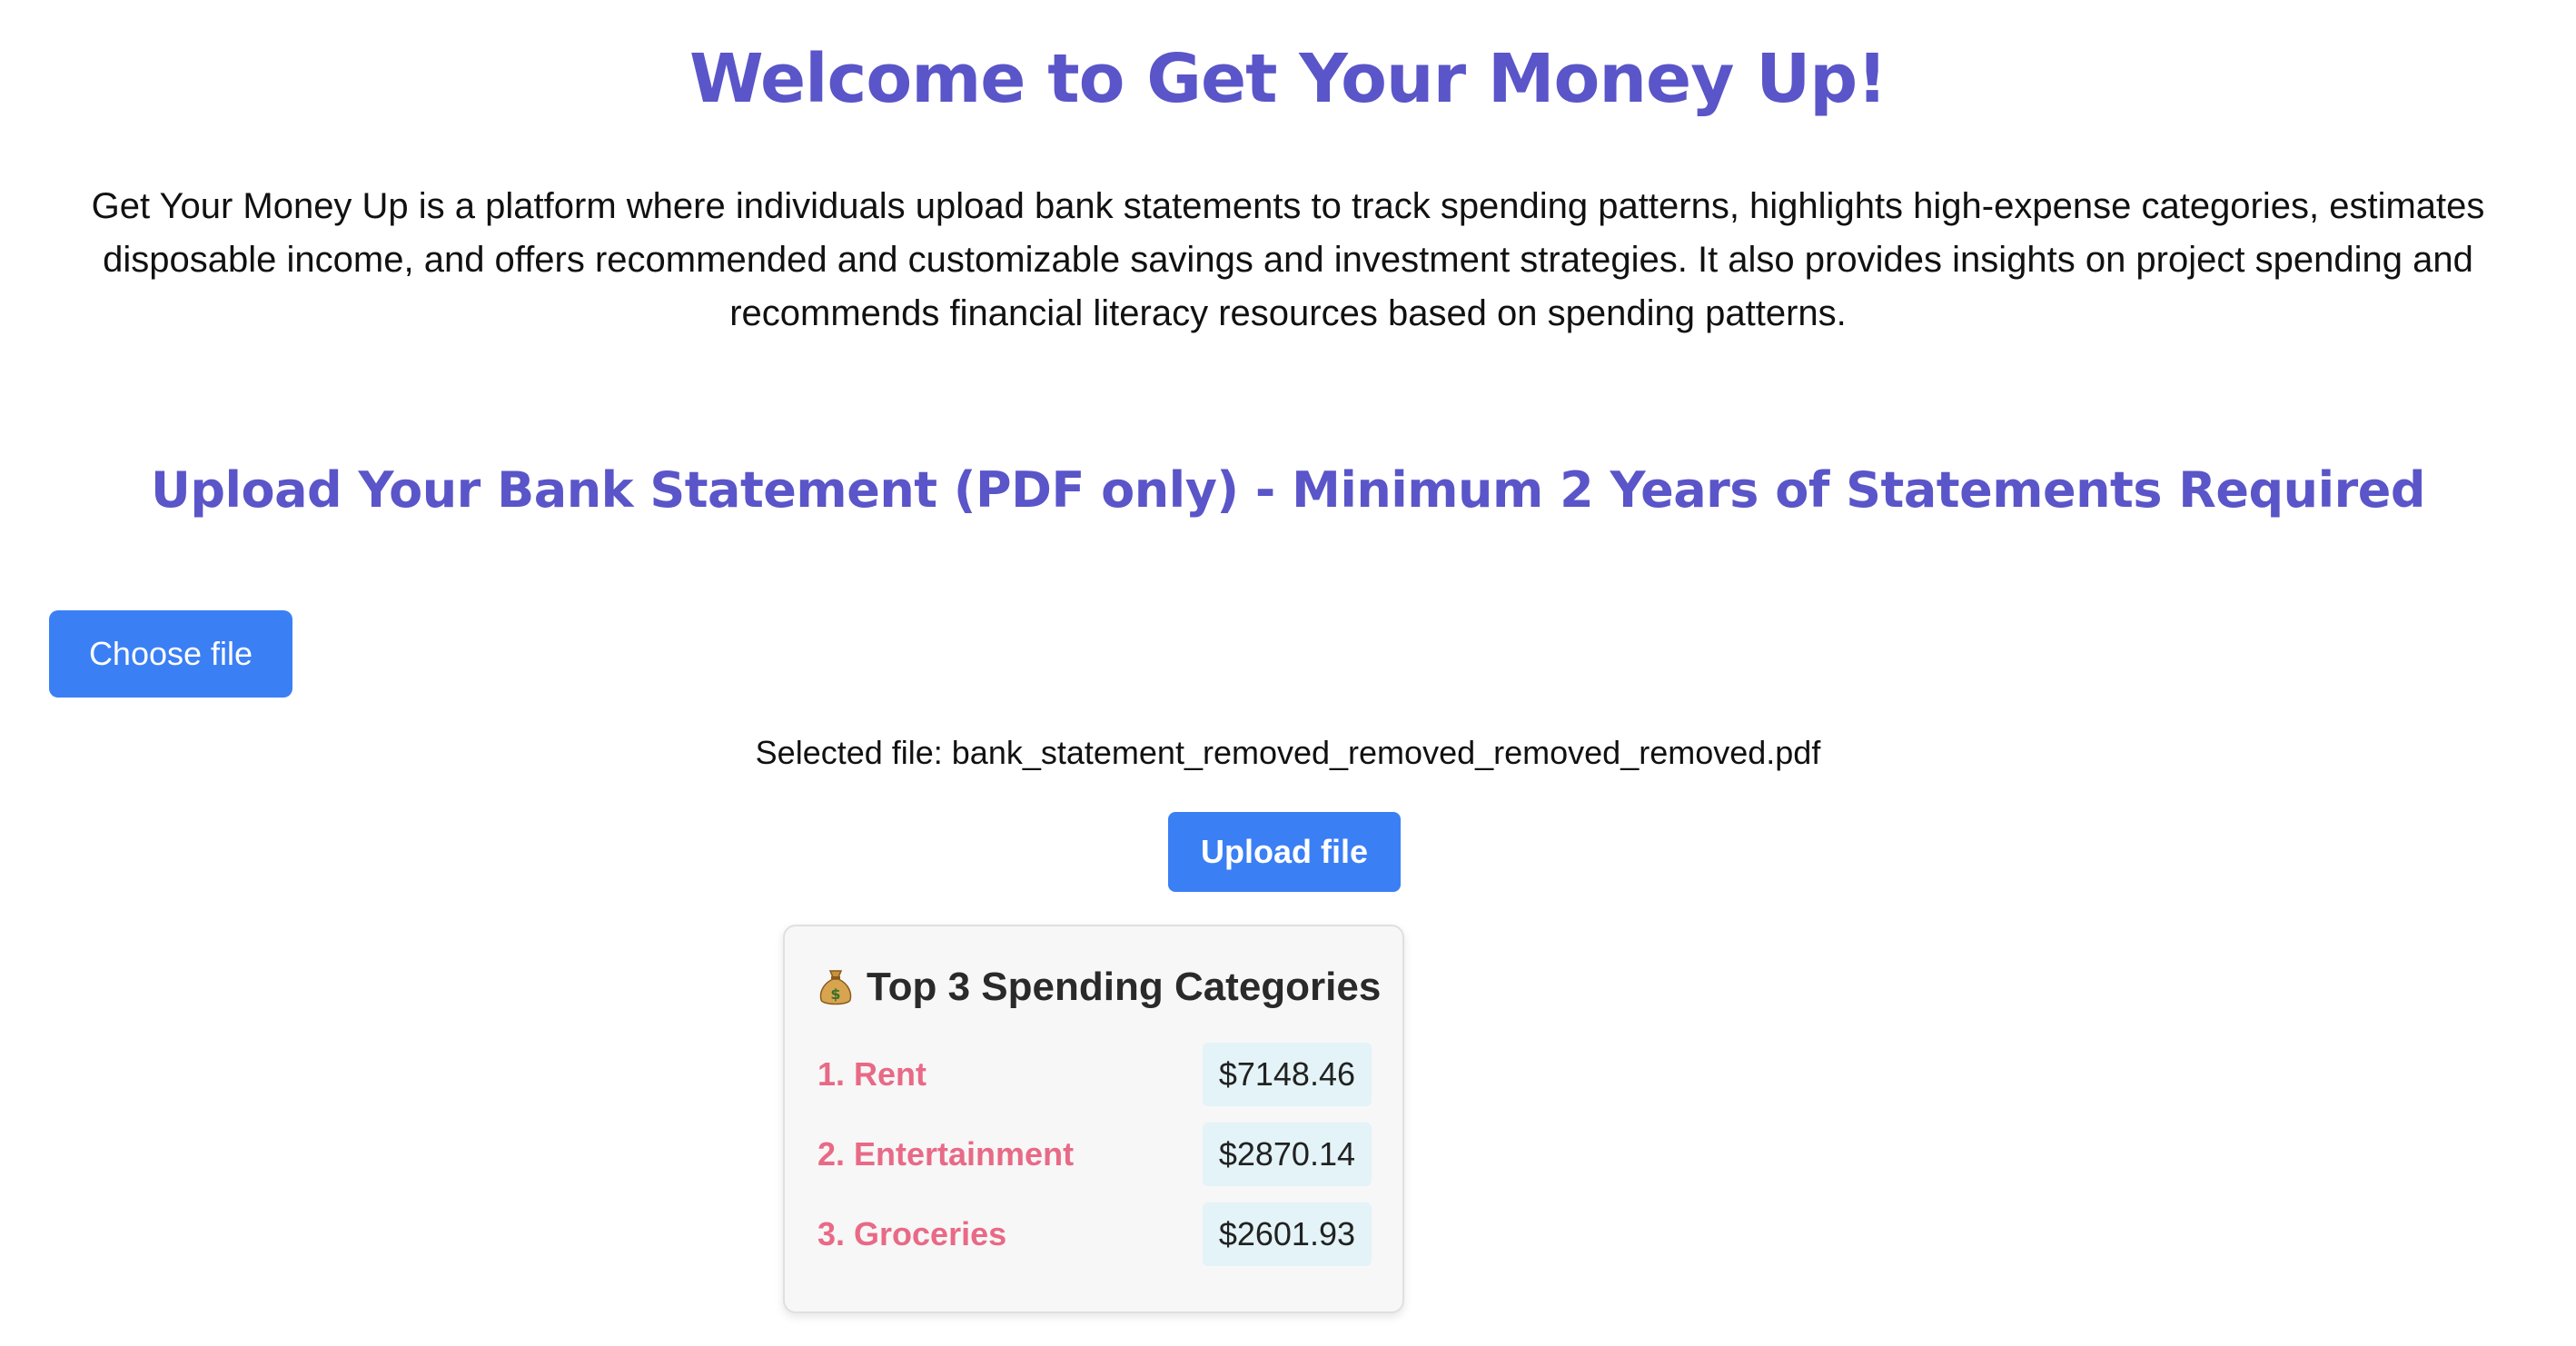 This screenshot has height=1346, width=2576. I want to click on category-label: 1. Rent, so click(872, 1074).